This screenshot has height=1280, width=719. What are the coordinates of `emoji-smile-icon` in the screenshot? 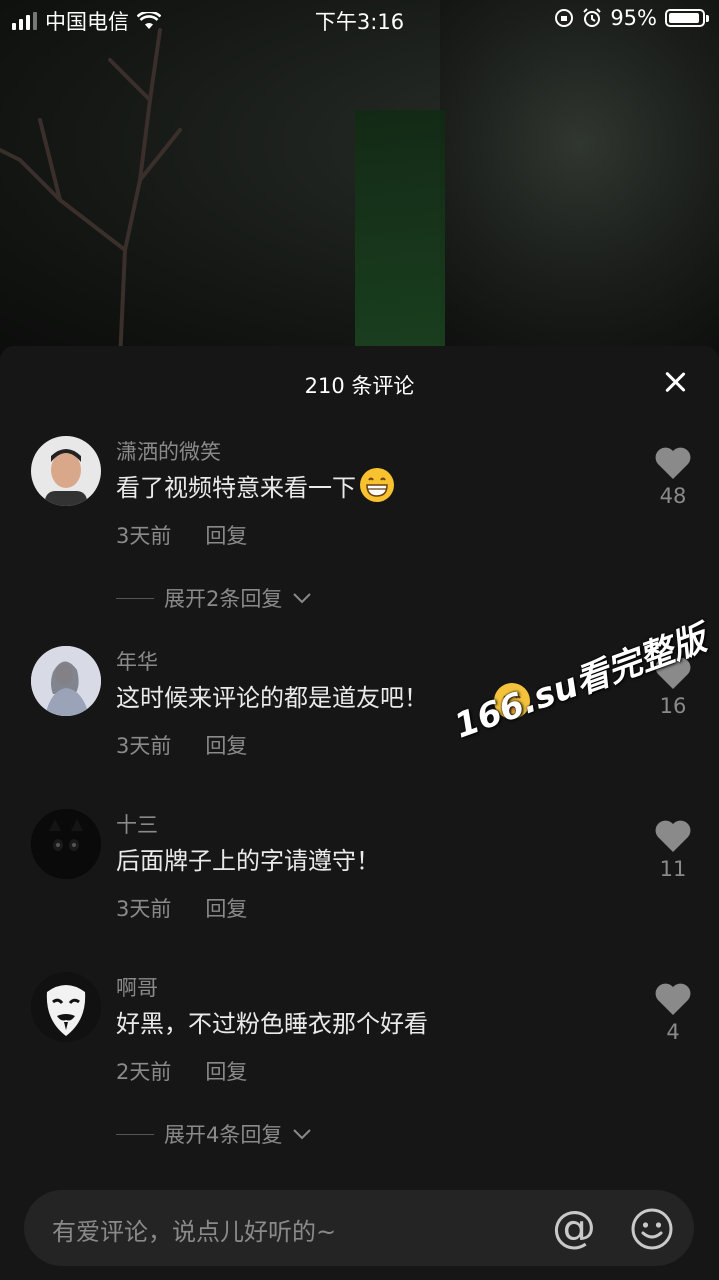 It's located at (652, 1229).